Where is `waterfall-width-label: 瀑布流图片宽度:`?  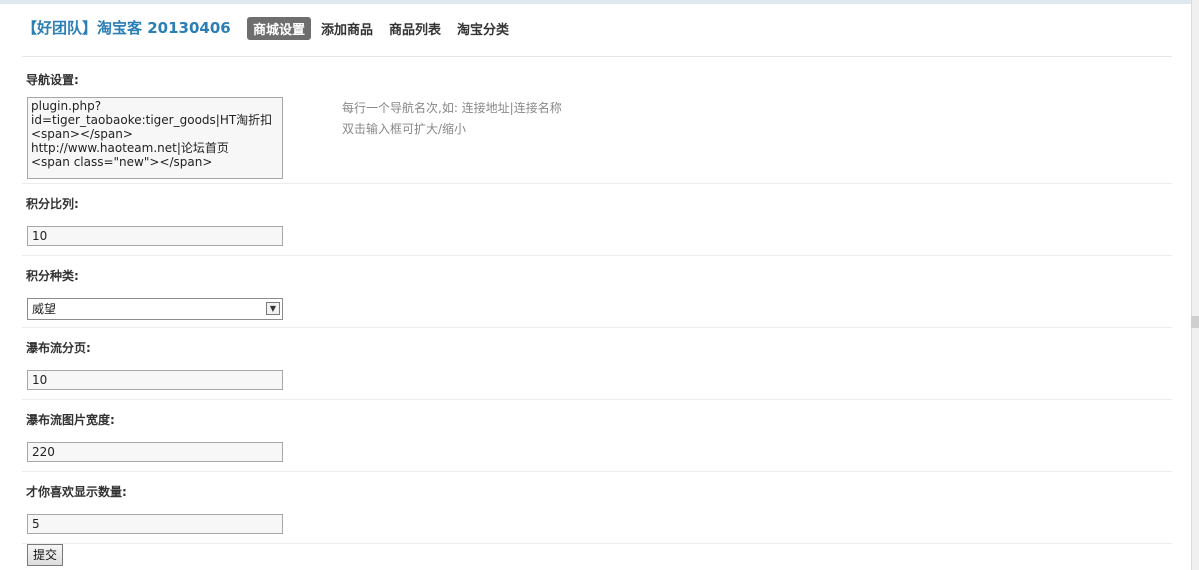 waterfall-width-label: 瀑布流图片宽度: is located at coordinates (70, 420).